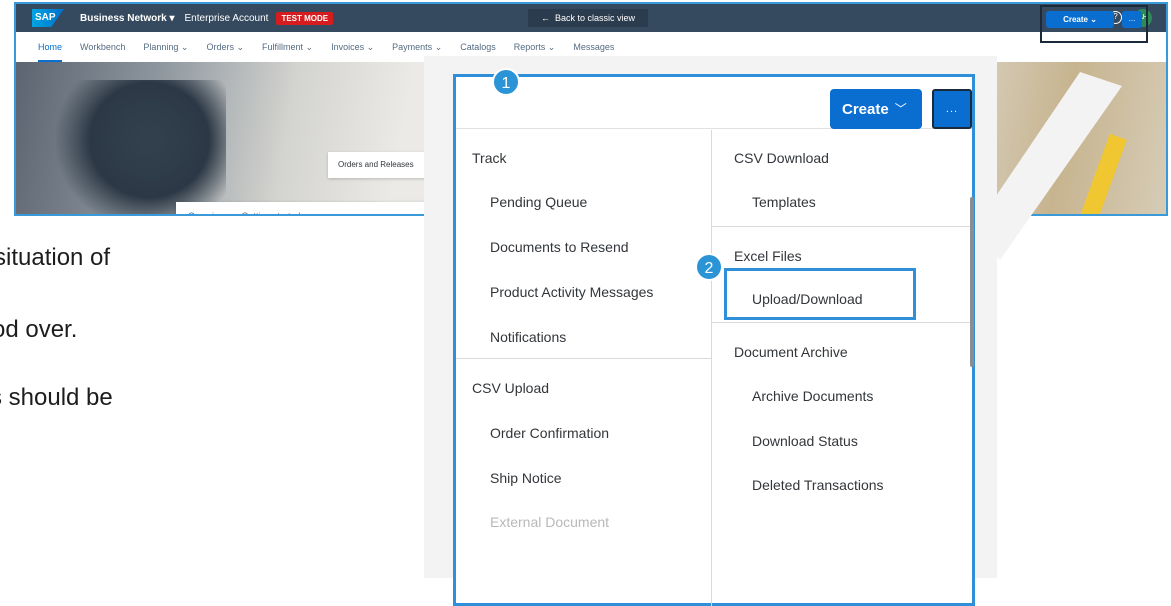  What do you see at coordinates (305, 18) in the screenshot?
I see `test-mode-badge: TEST MODE` at bounding box center [305, 18].